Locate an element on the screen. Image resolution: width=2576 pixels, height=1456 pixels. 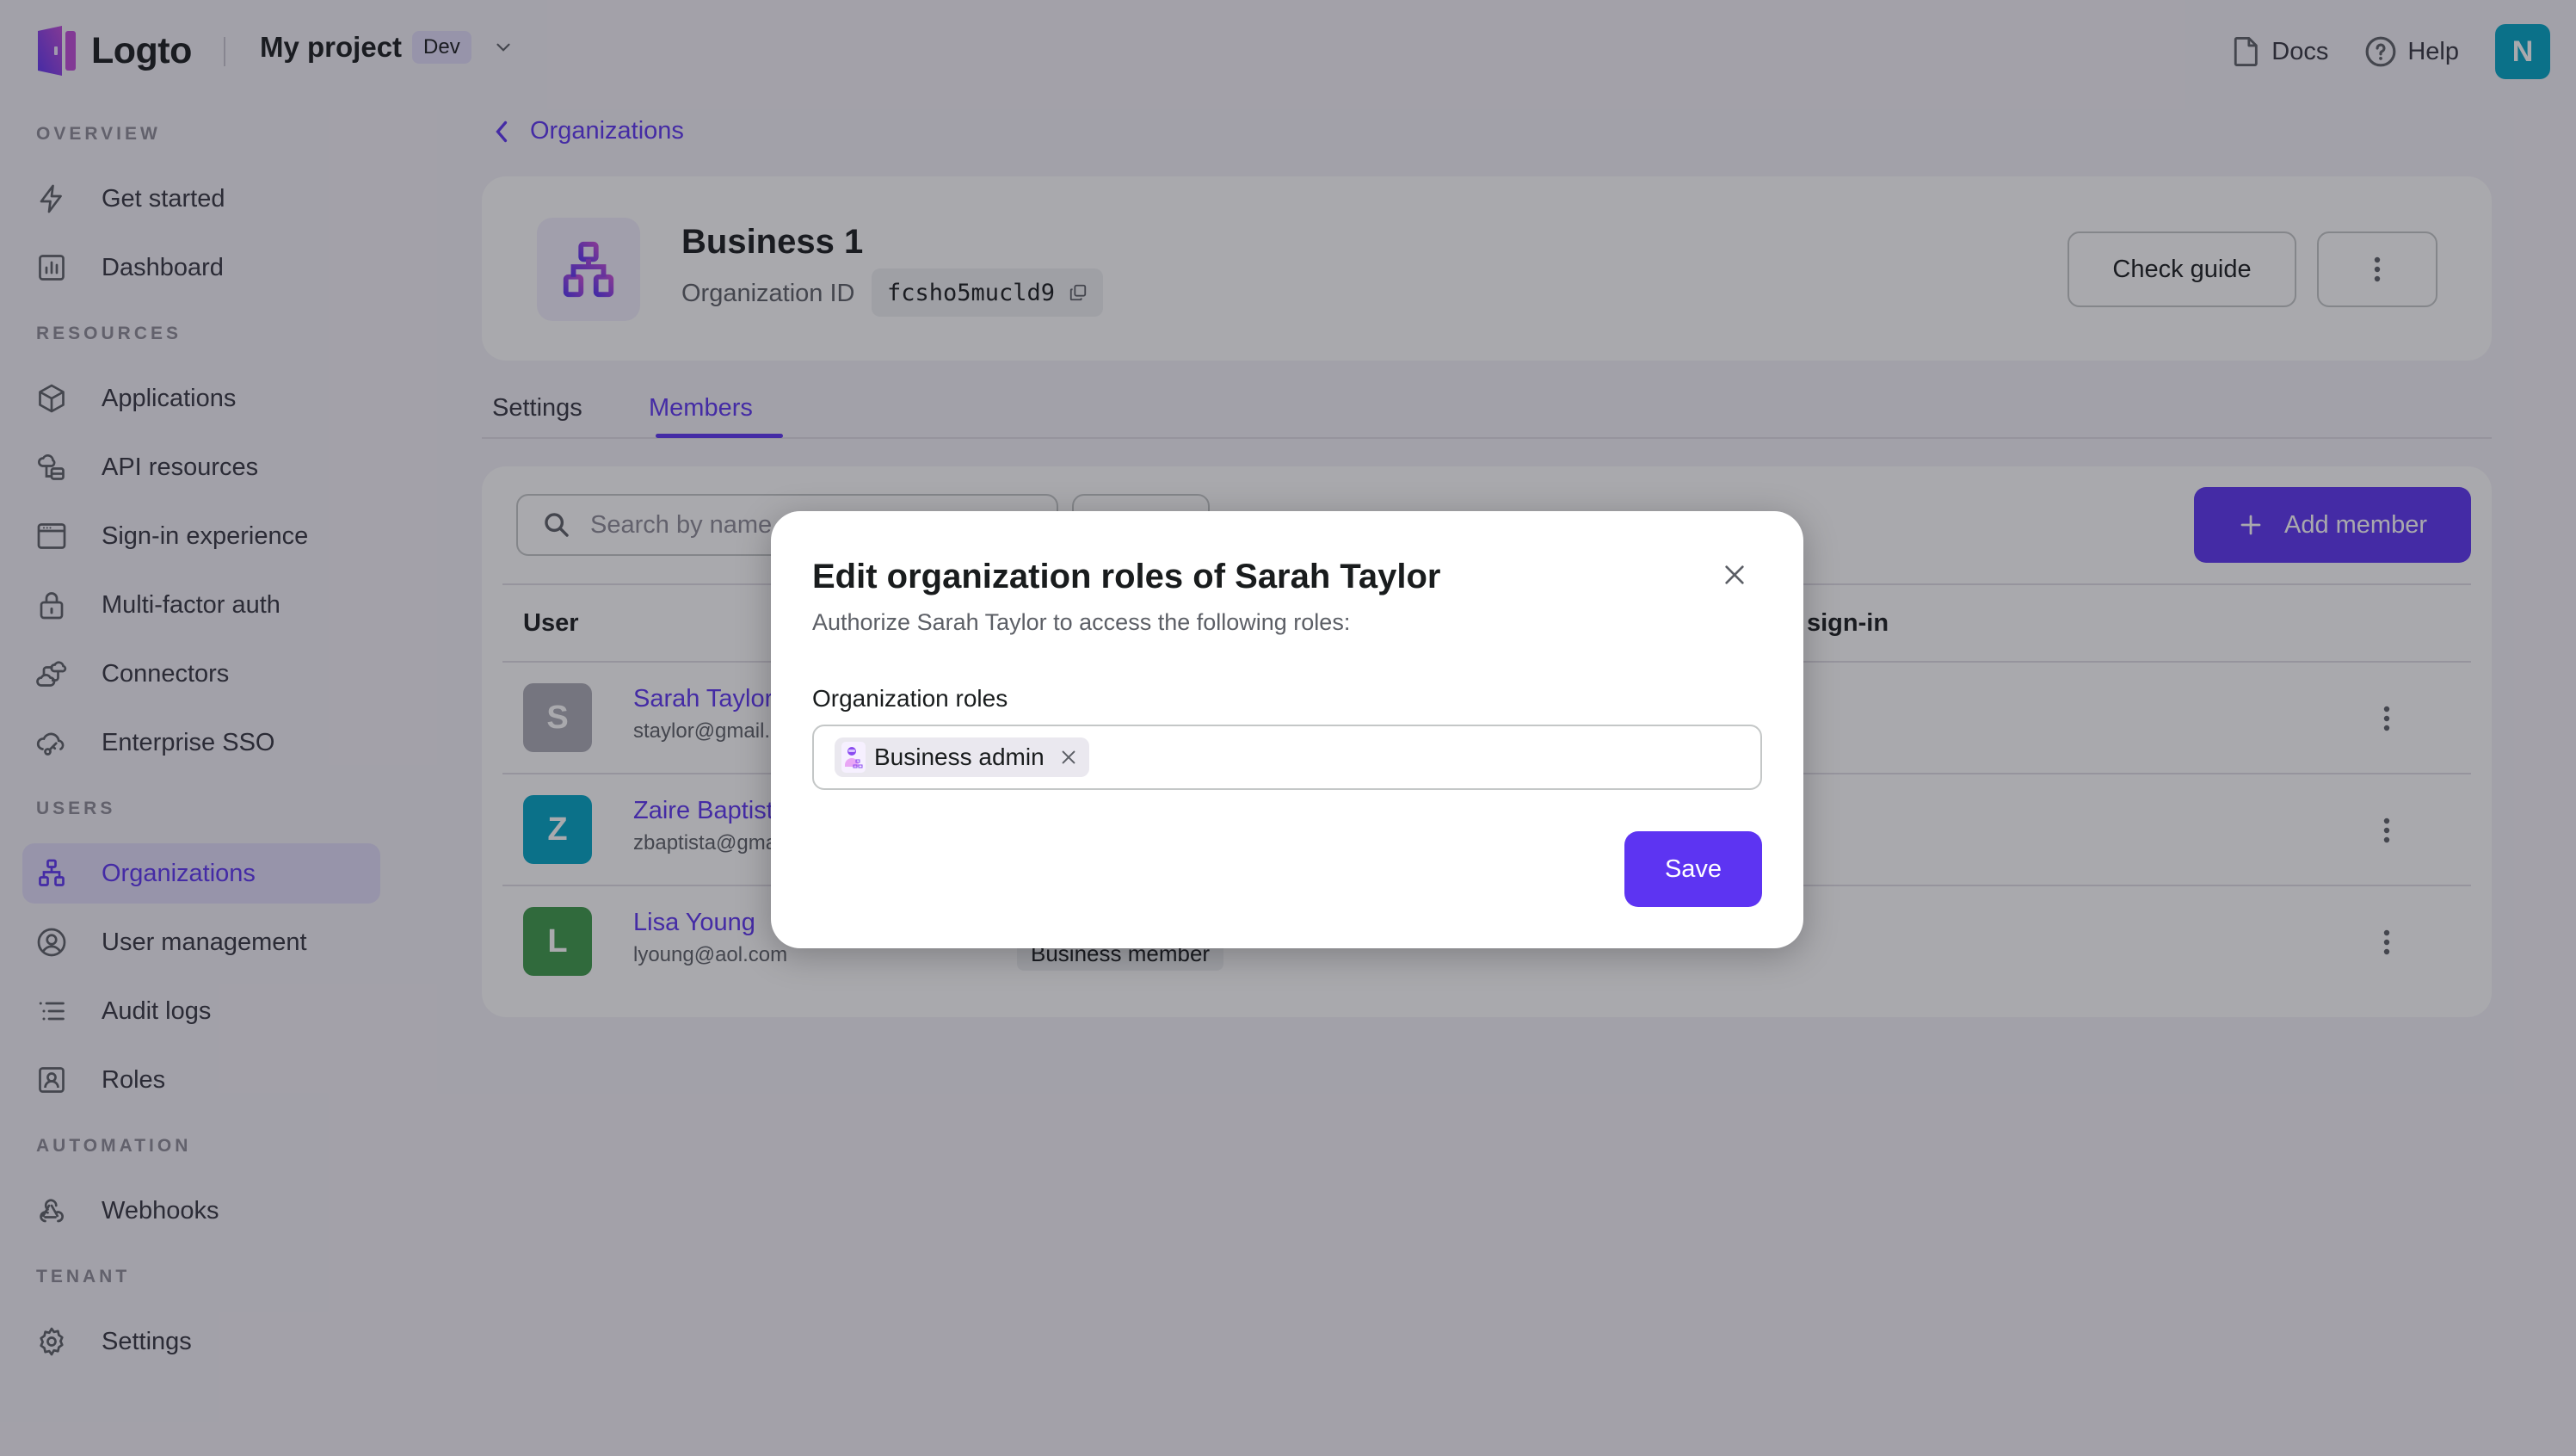
remove-role-button is located at coordinates (1069, 757).